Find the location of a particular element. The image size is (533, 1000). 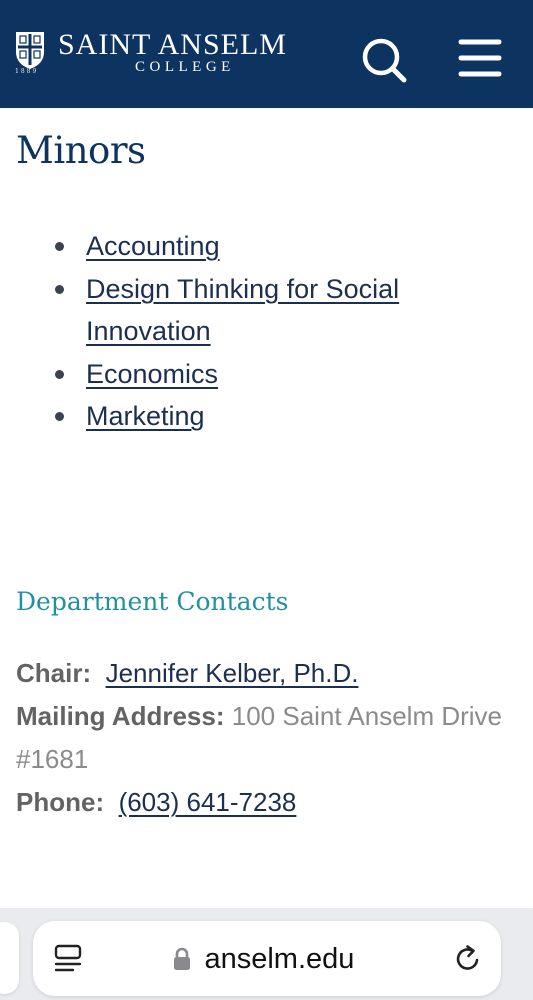

lock-icon is located at coordinates (182, 958).